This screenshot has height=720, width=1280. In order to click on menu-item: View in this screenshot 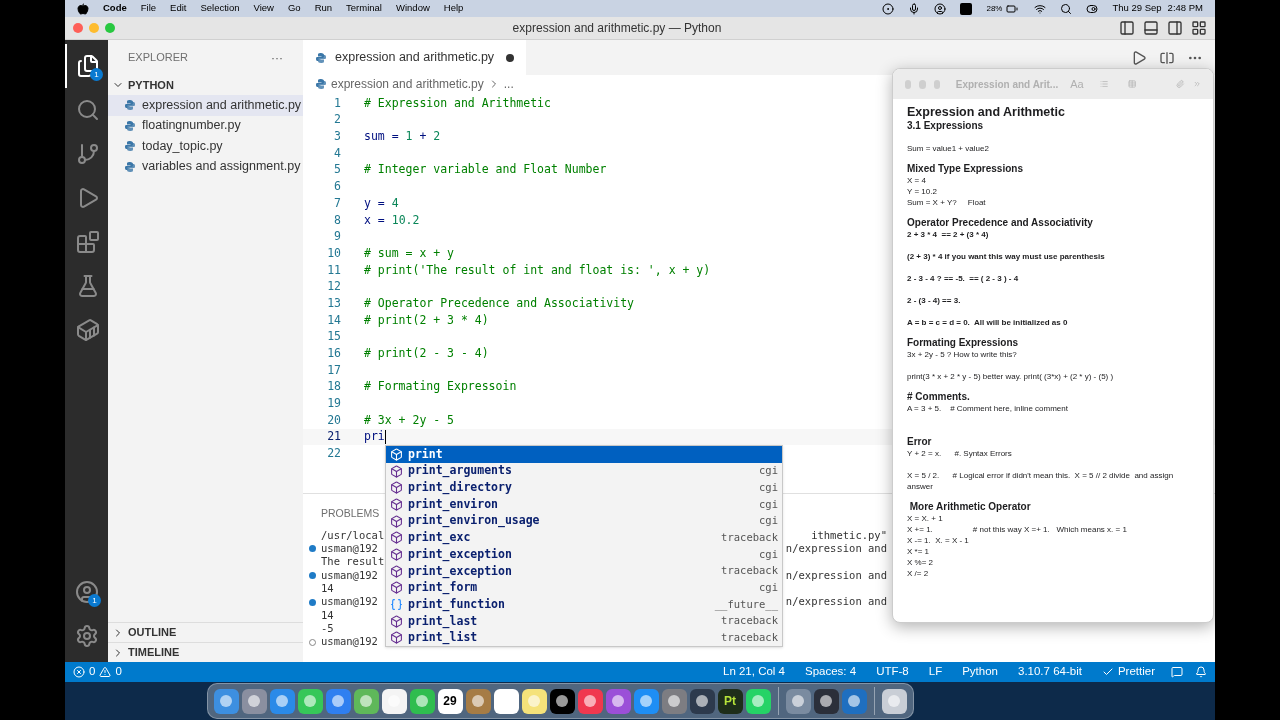, I will do `click(263, 8)`.